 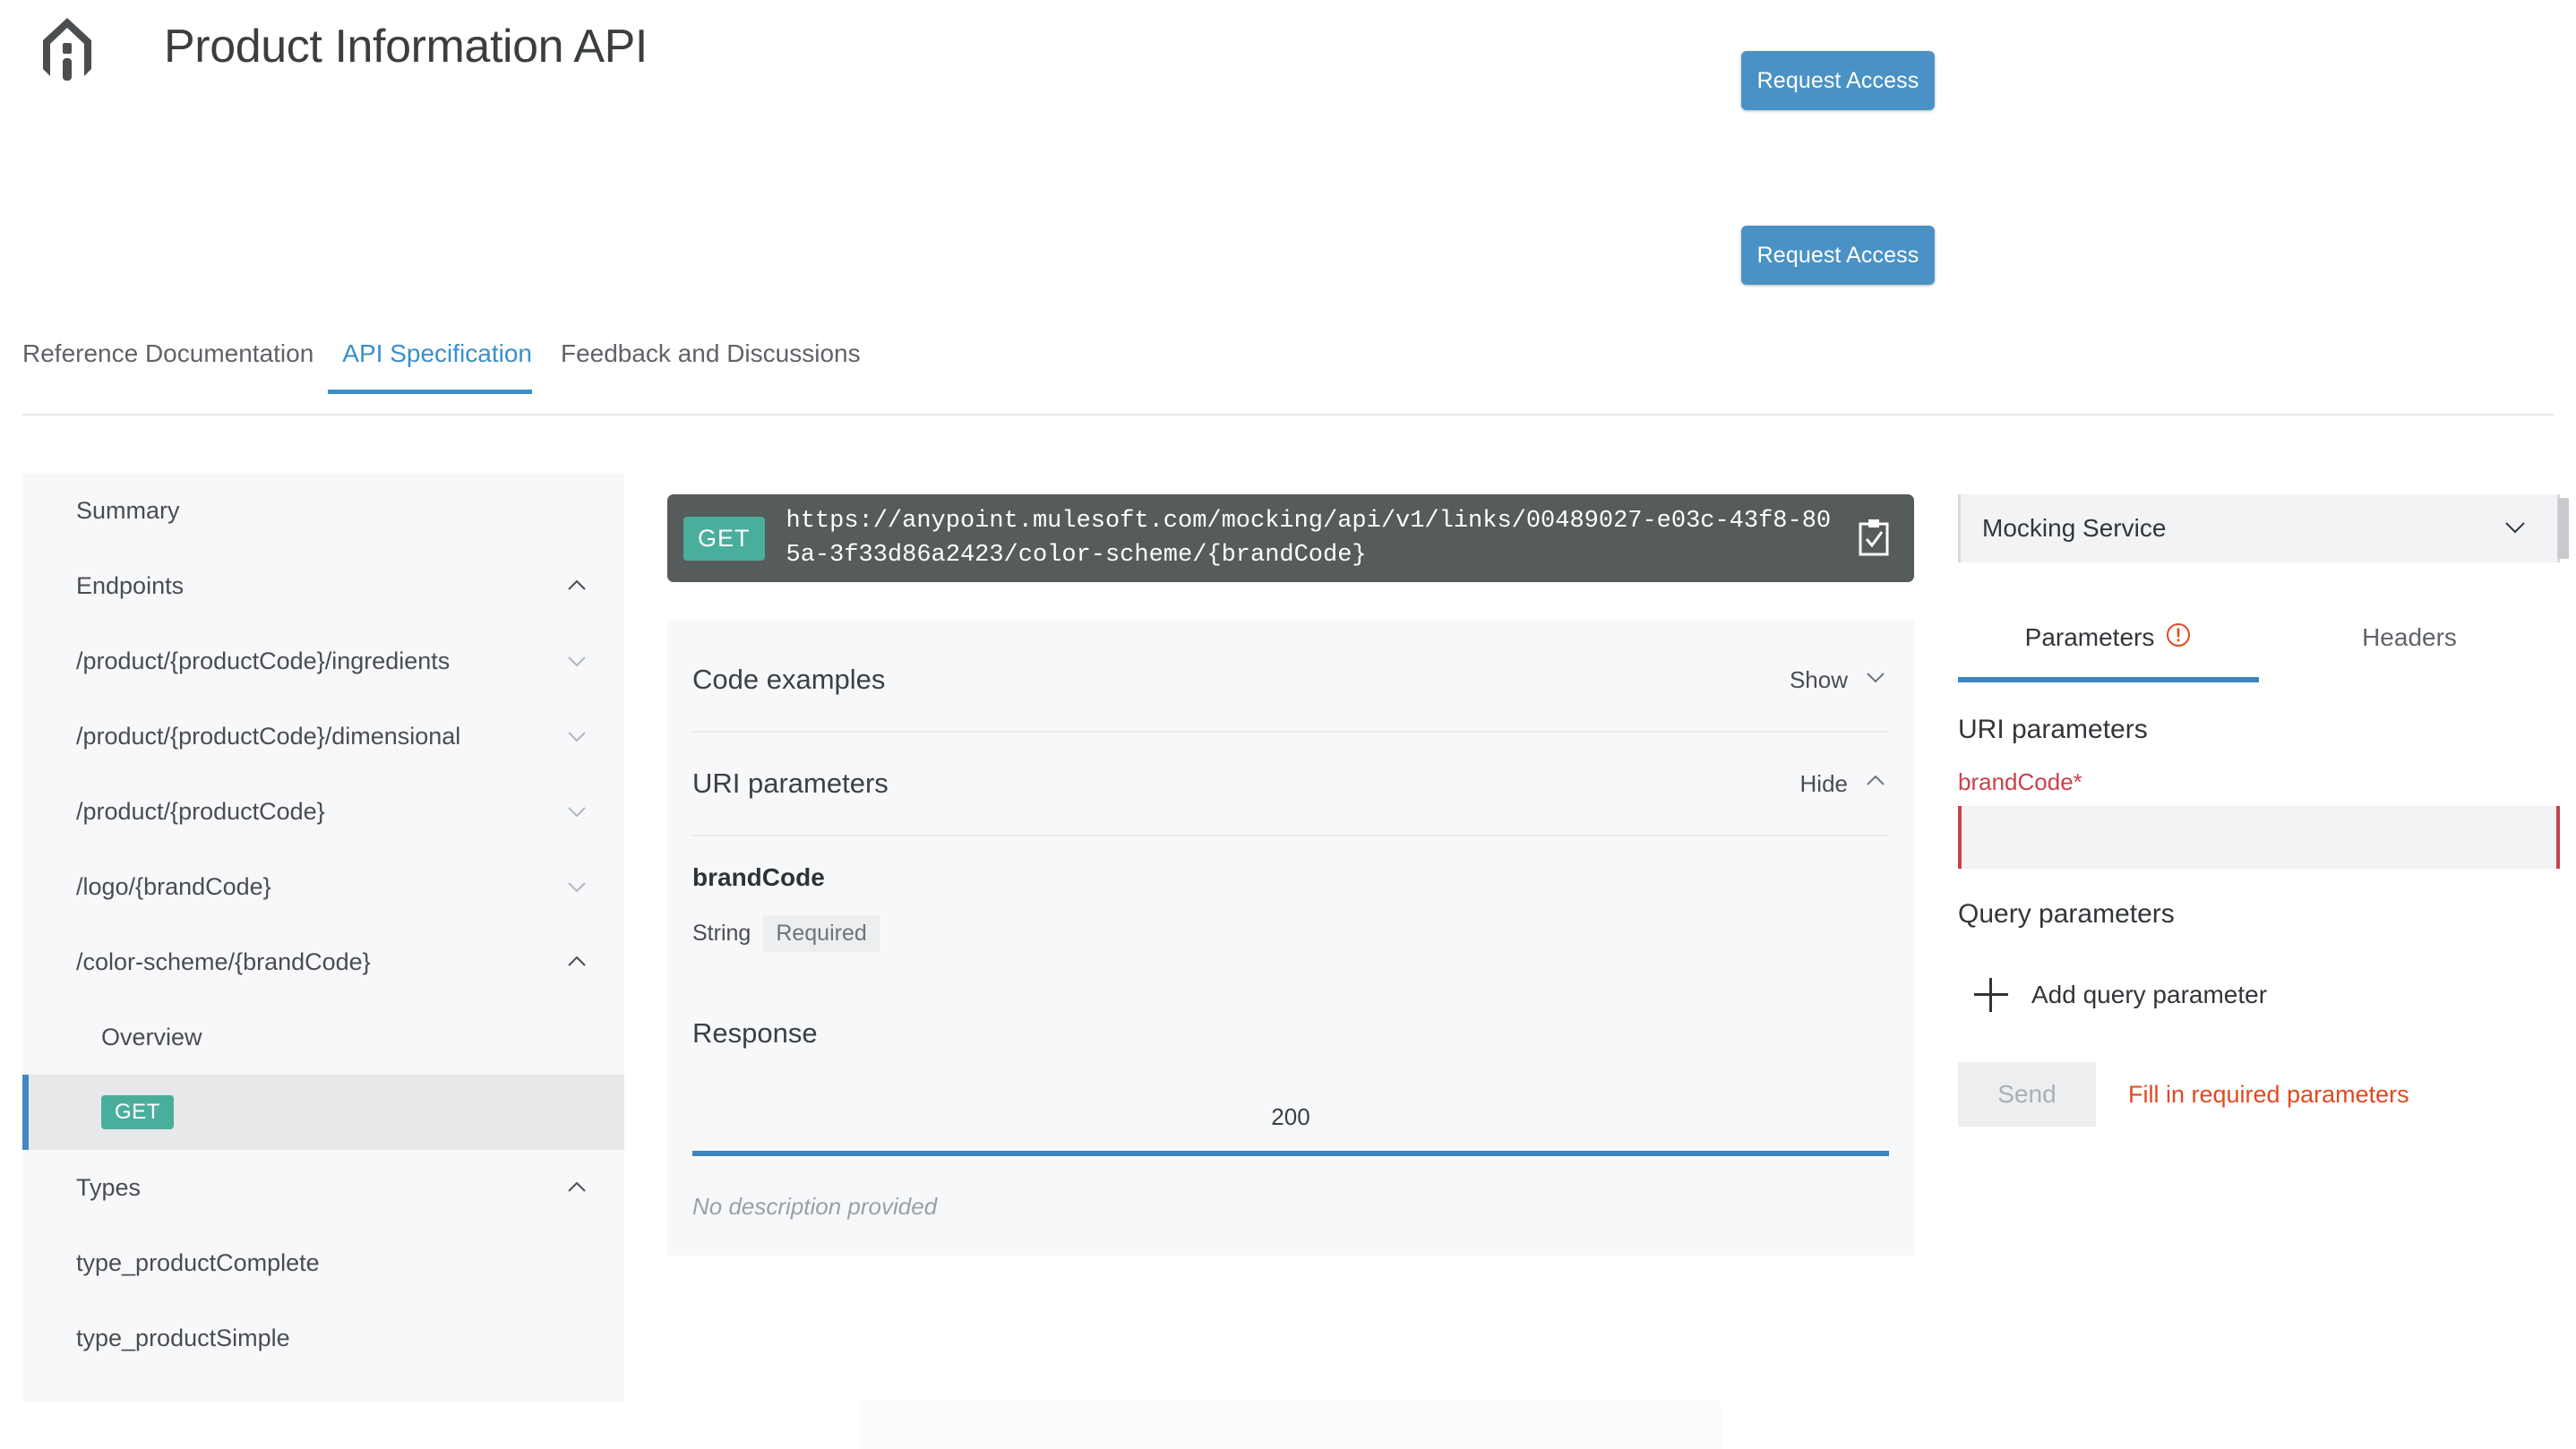 What do you see at coordinates (2409, 637) in the screenshot?
I see `tab-headers-label: Headers` at bounding box center [2409, 637].